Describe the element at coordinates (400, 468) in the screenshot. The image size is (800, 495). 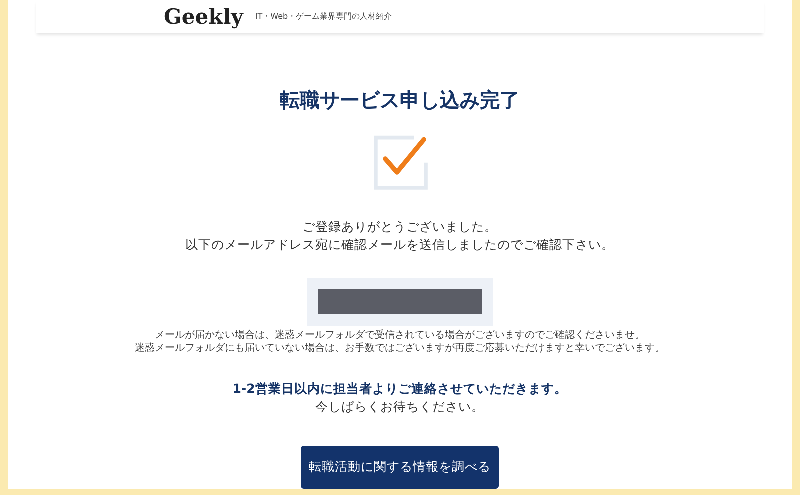
I see `job-info-button: 転職活動に関する情報を調べる` at that location.